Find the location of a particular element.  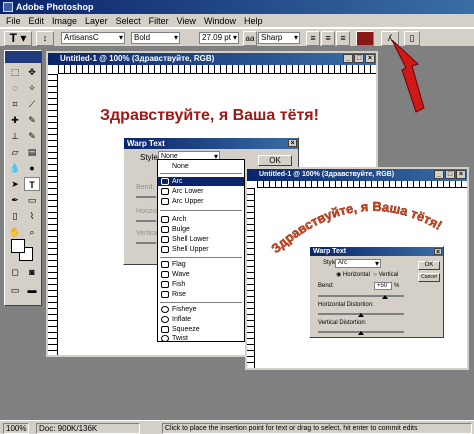

style-option-fish: Fish is located at coordinates (201, 284).